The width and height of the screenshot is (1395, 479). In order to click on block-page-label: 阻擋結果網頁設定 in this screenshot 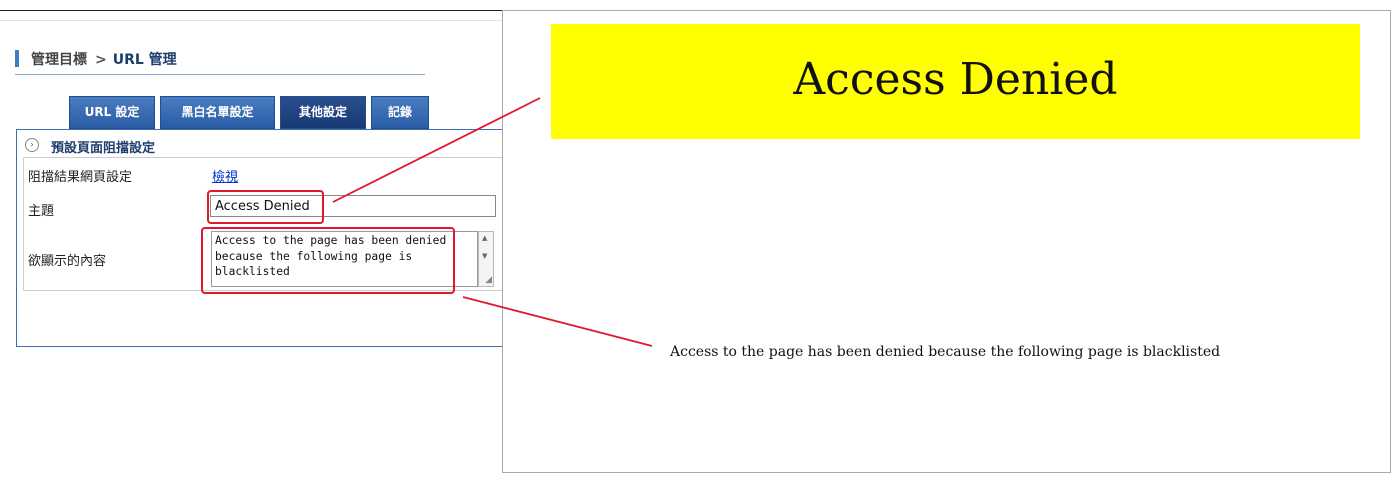, I will do `click(80, 177)`.